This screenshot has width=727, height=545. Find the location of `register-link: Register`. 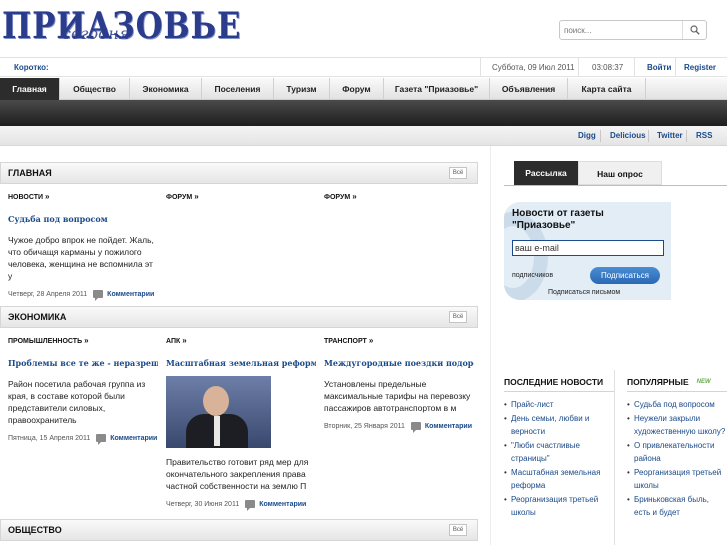

register-link: Register is located at coordinates (700, 67).